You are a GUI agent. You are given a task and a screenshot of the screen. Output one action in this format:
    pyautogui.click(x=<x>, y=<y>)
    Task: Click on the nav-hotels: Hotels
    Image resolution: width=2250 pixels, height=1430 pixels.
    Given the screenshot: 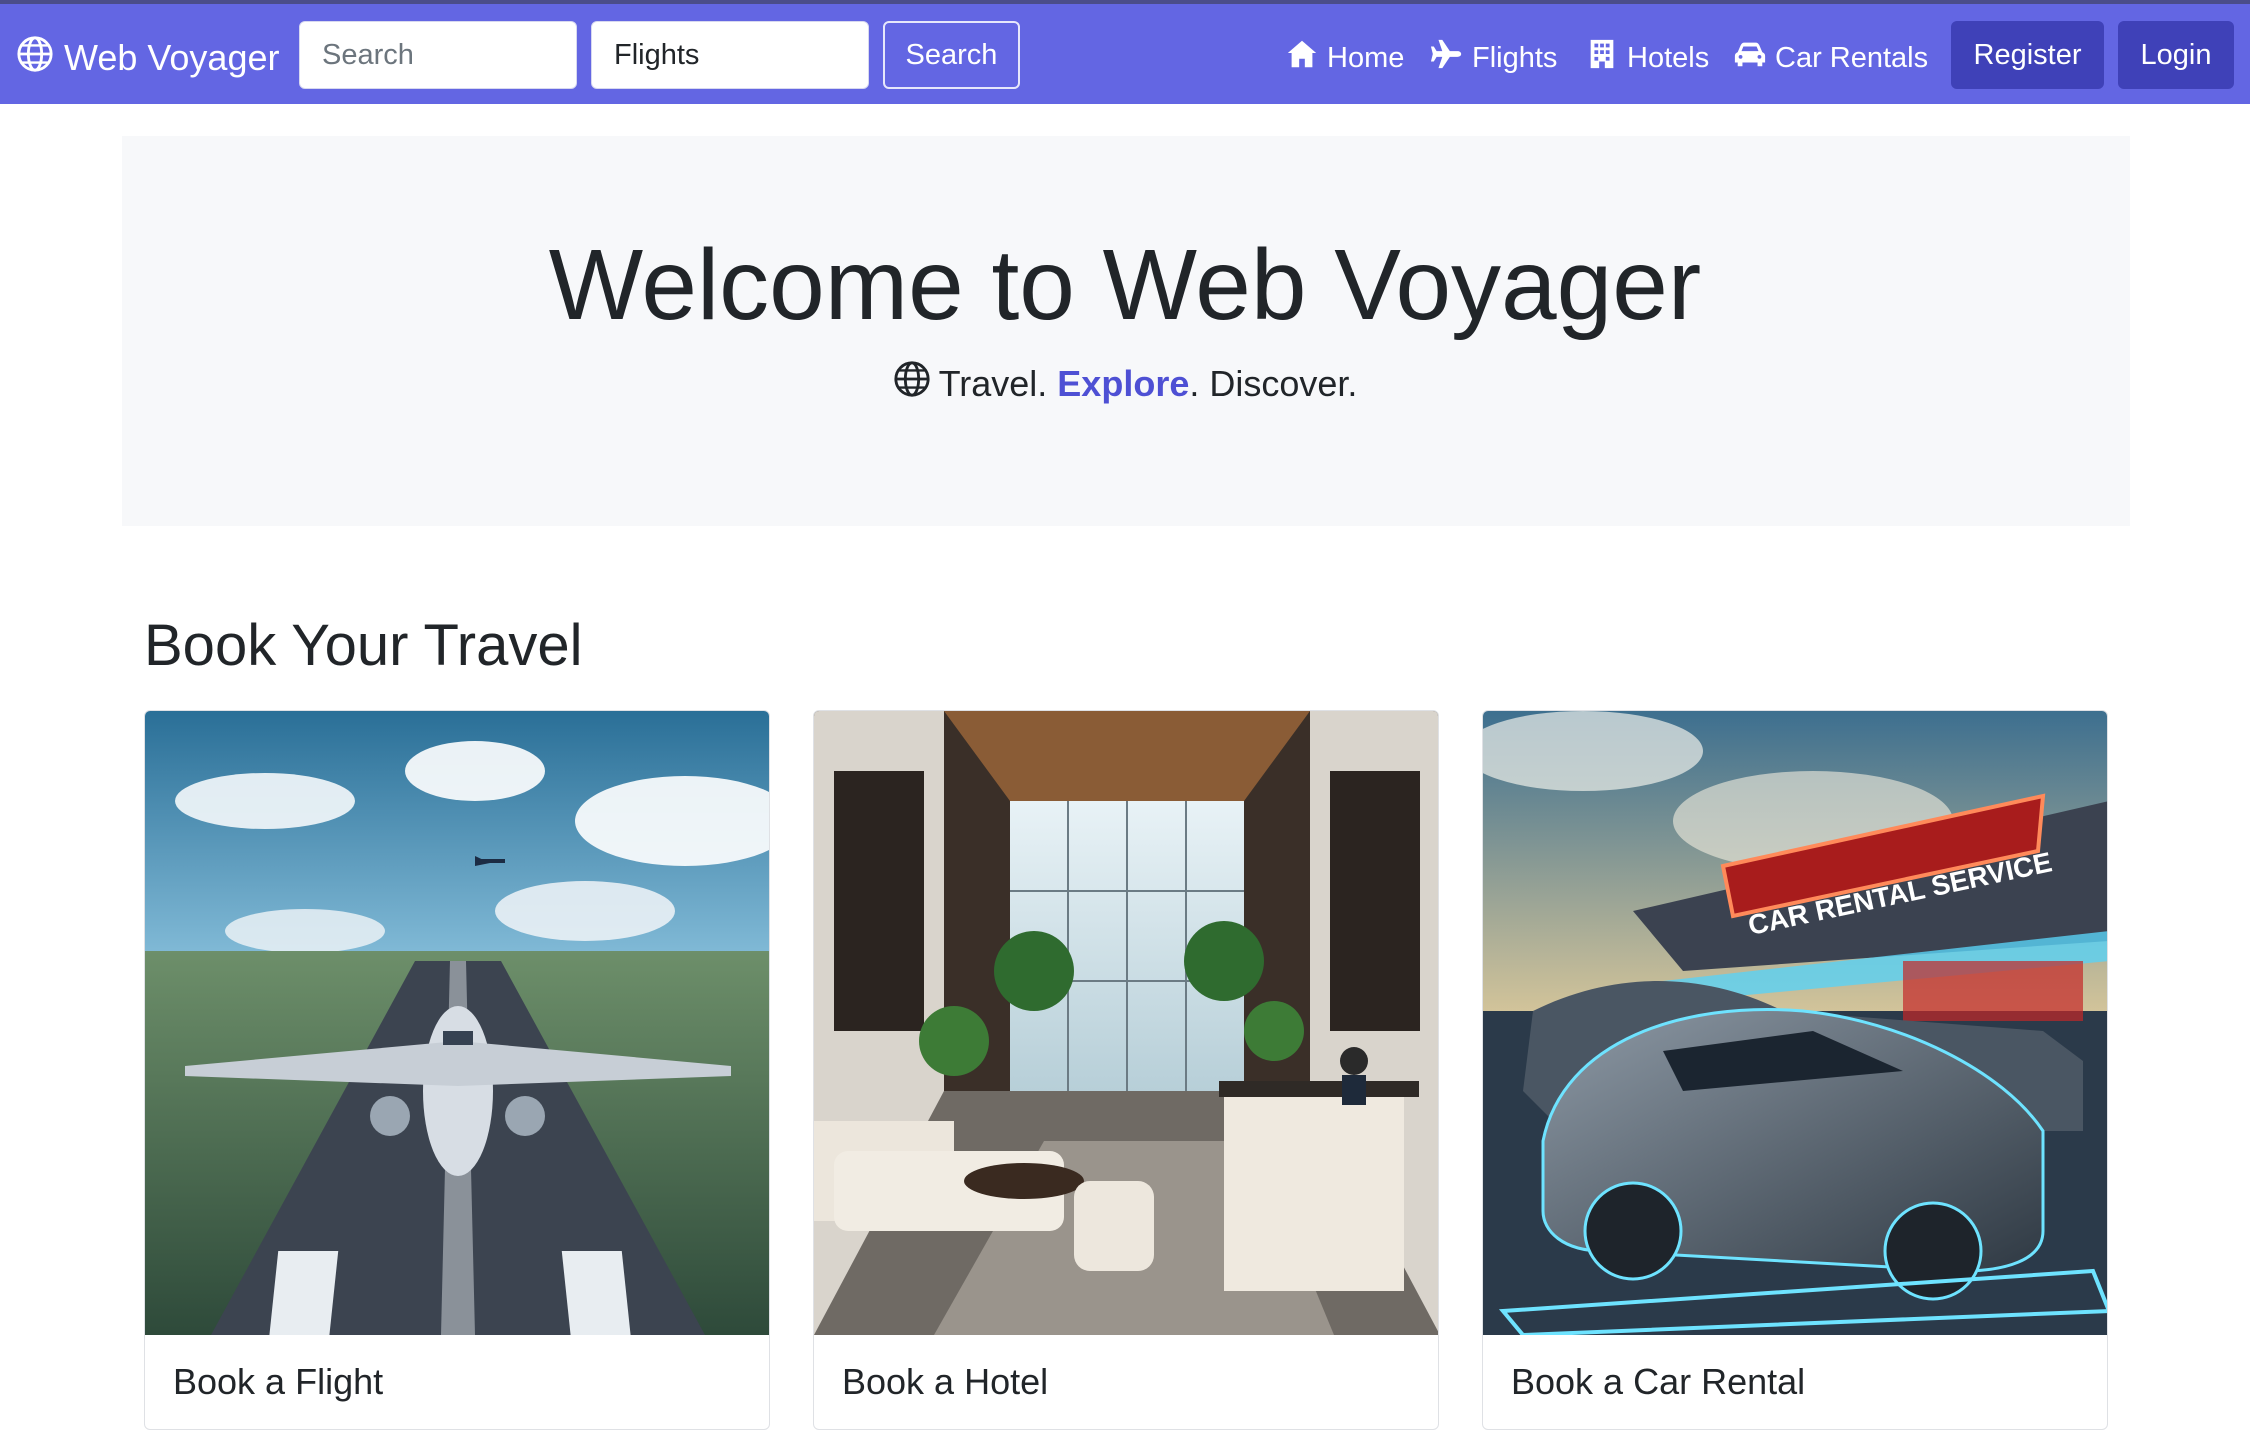 What is the action you would take?
    pyautogui.click(x=1647, y=58)
    